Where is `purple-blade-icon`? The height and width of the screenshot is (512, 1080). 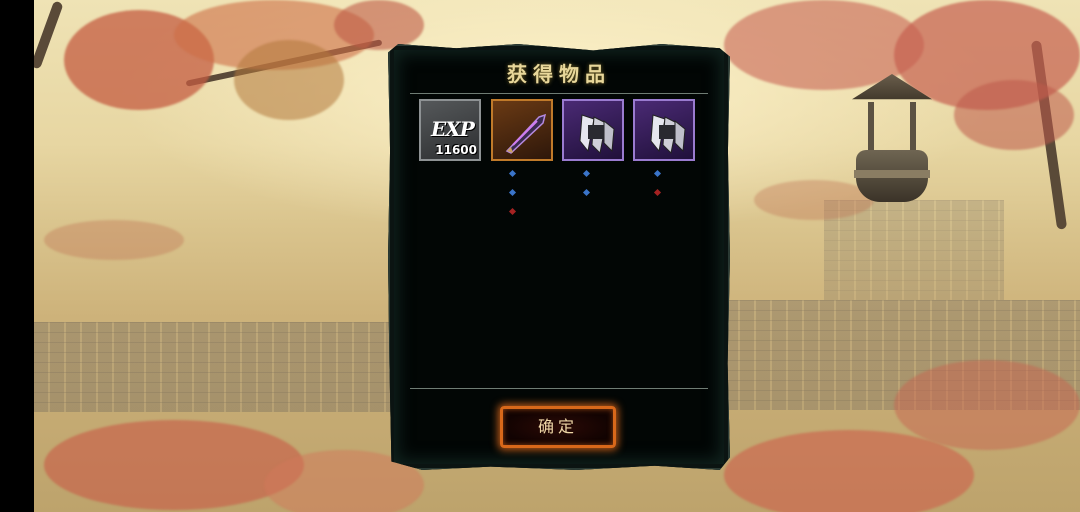
purple-blade-icon is located at coordinates (526, 133).